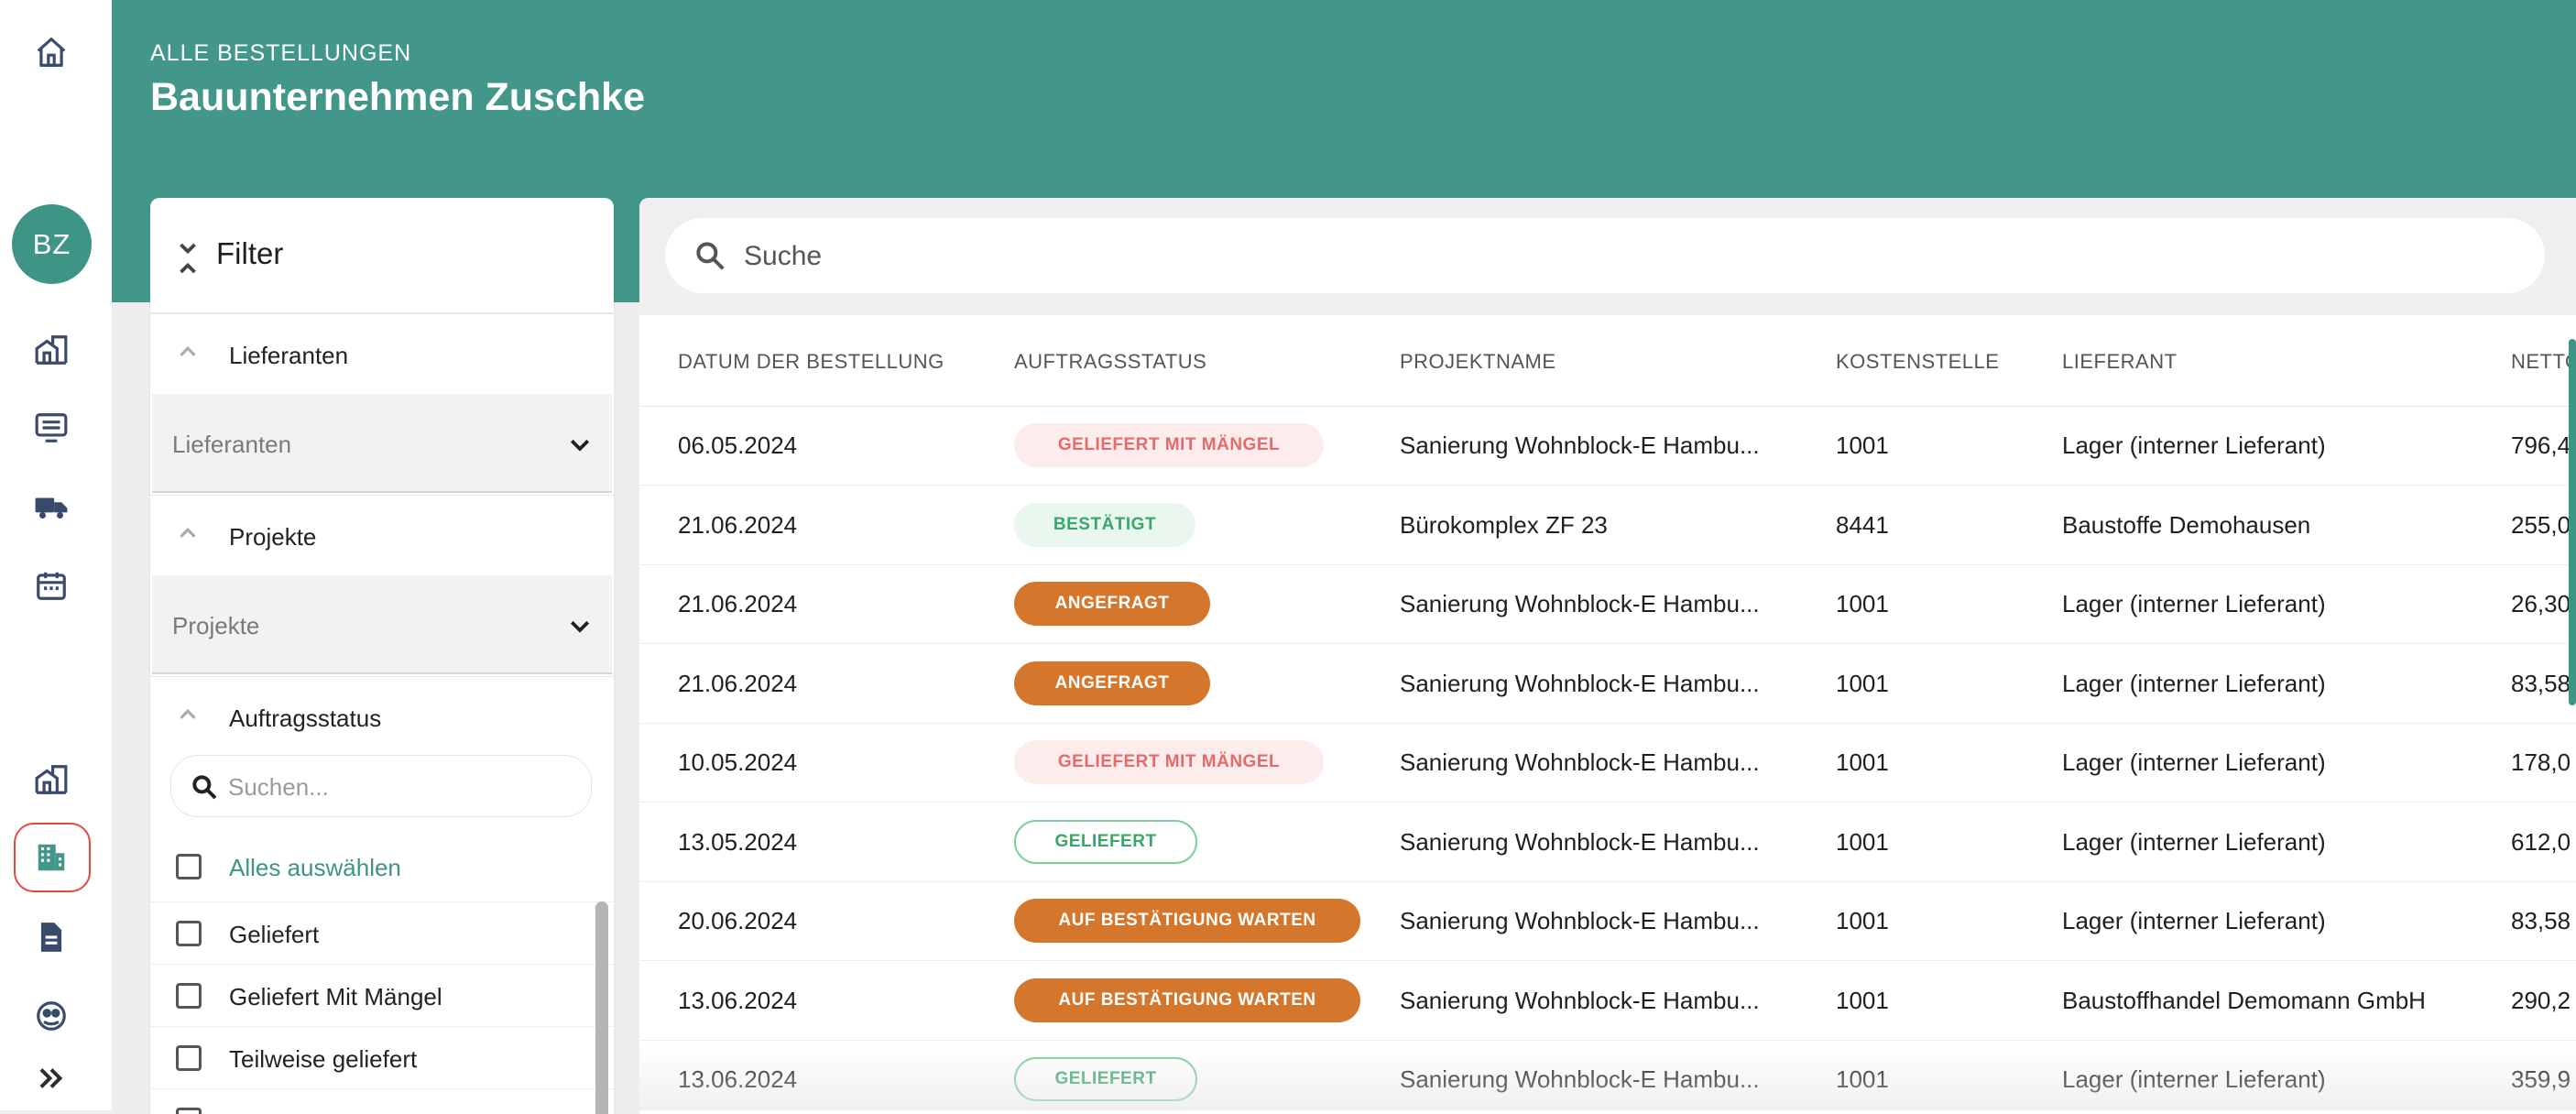 The height and width of the screenshot is (1114, 2576). Describe the element at coordinates (2572, 522) in the screenshot. I see `table-scrollbar` at that location.